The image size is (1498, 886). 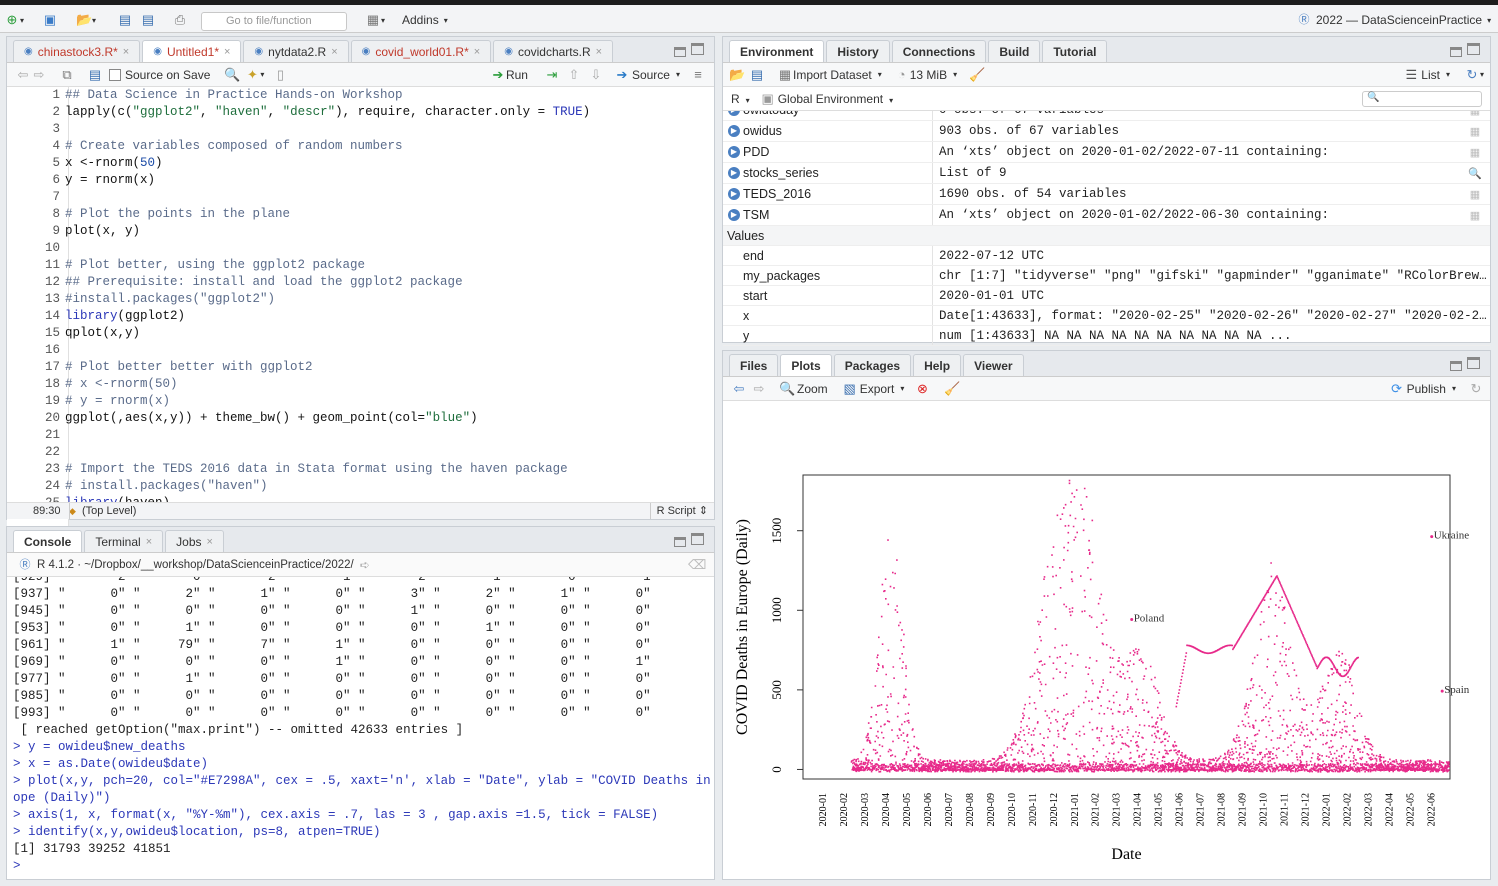 What do you see at coordinates (1106, 131) in the screenshot?
I see `env-data-row: ▶ owidus 903 obs. of 67 variables ▦` at bounding box center [1106, 131].